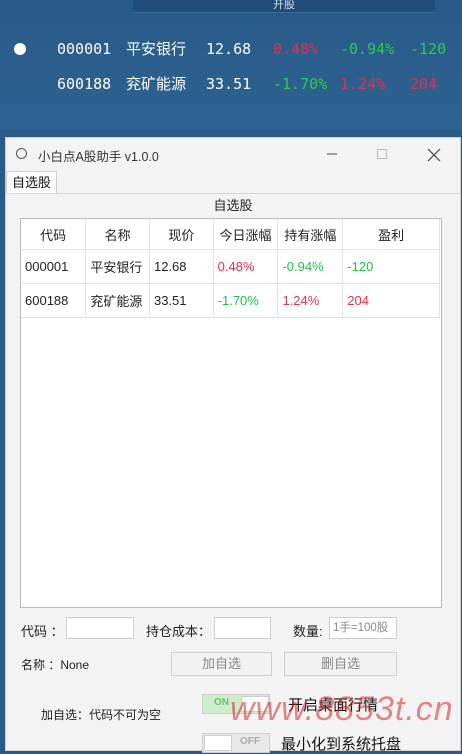 This screenshot has width=462, height=754. I want to click on toggle-state-label: ON, so click(221, 702).